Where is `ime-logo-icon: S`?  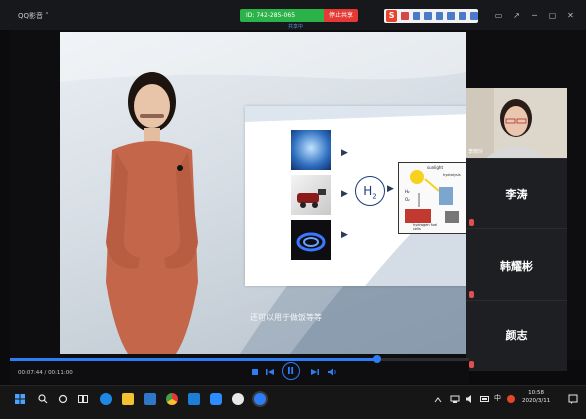
ime-logo-icon: S is located at coordinates (392, 16).